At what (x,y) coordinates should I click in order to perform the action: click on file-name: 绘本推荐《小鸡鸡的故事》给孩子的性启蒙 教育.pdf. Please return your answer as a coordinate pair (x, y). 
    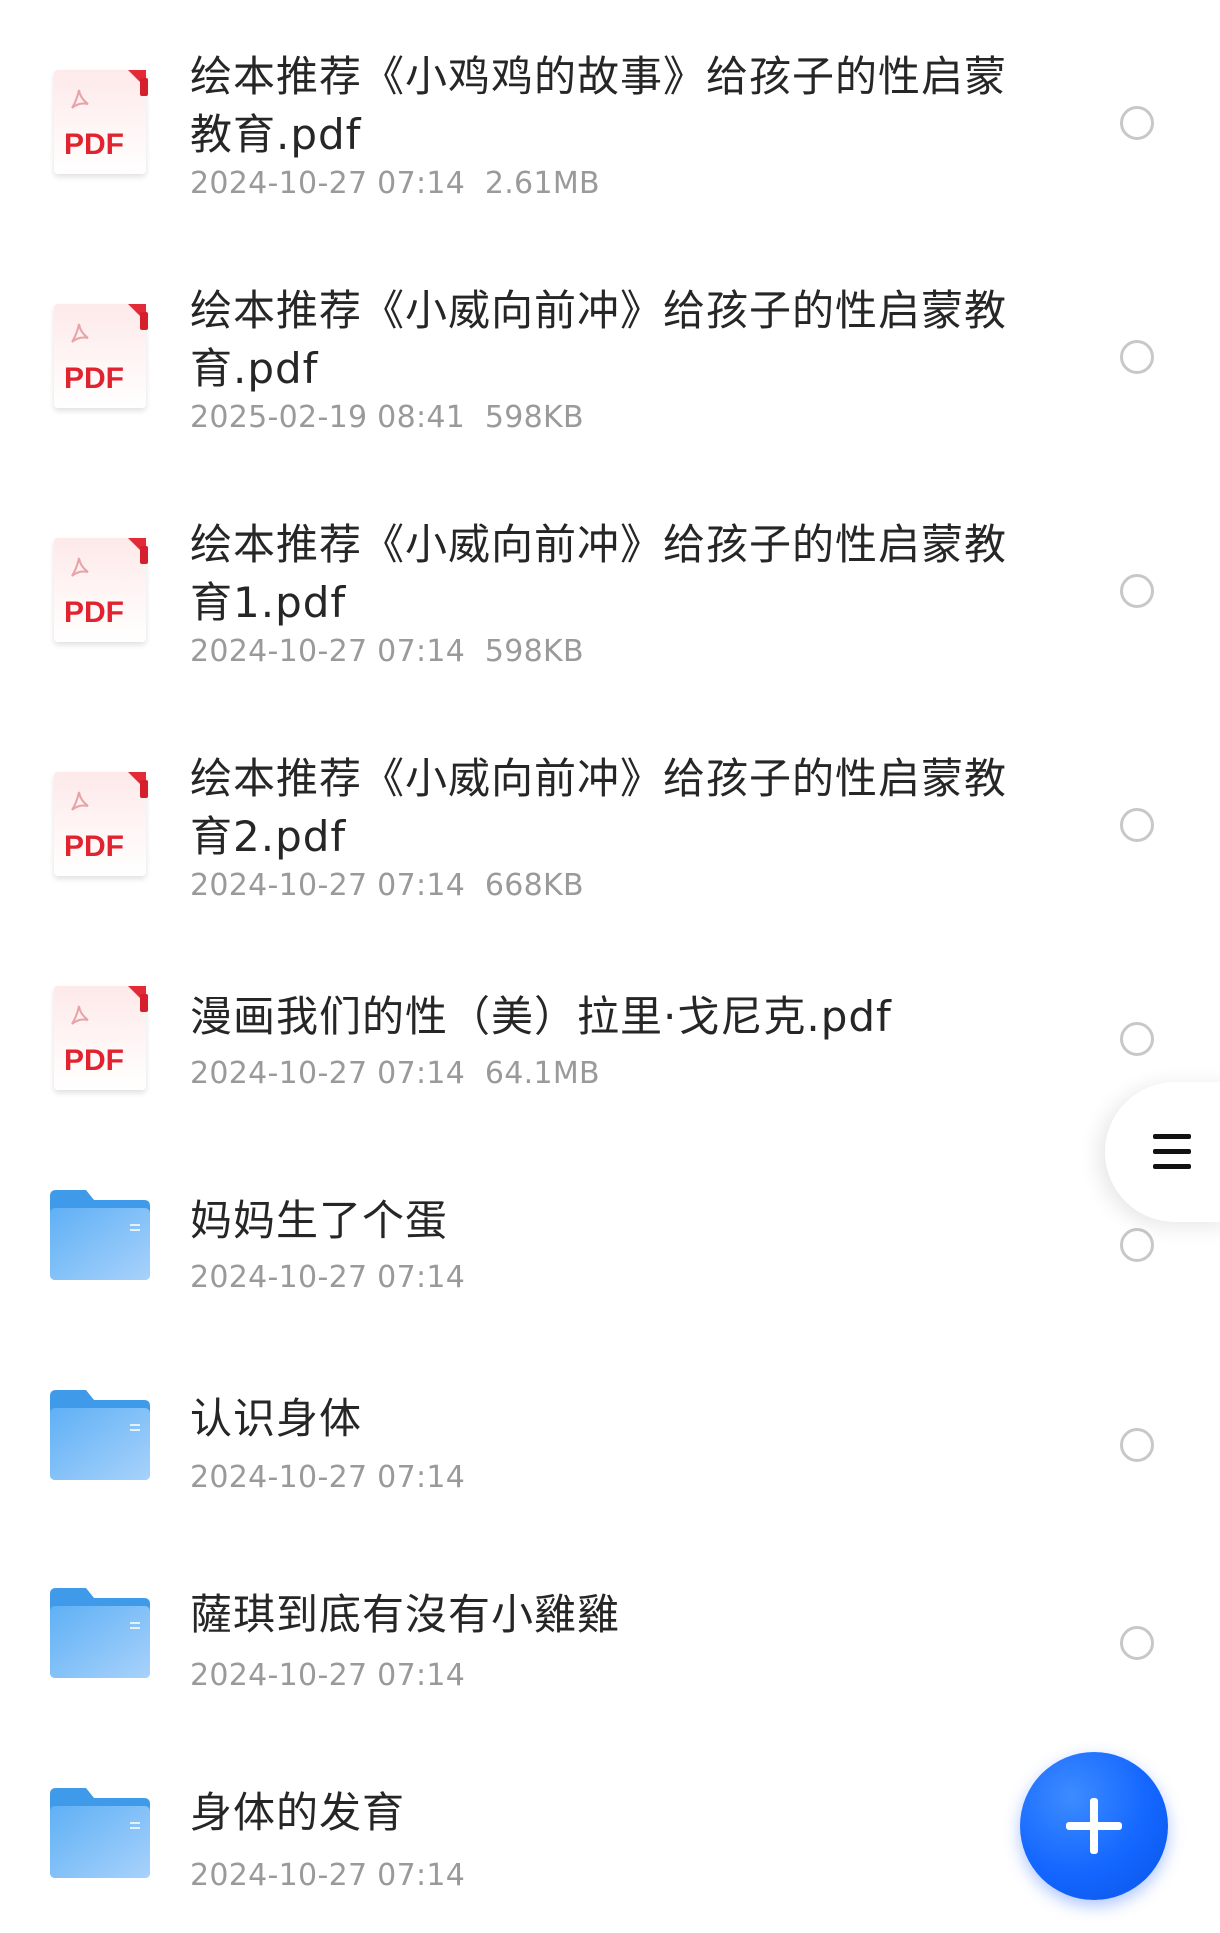
    Looking at the image, I should click on (605, 106).